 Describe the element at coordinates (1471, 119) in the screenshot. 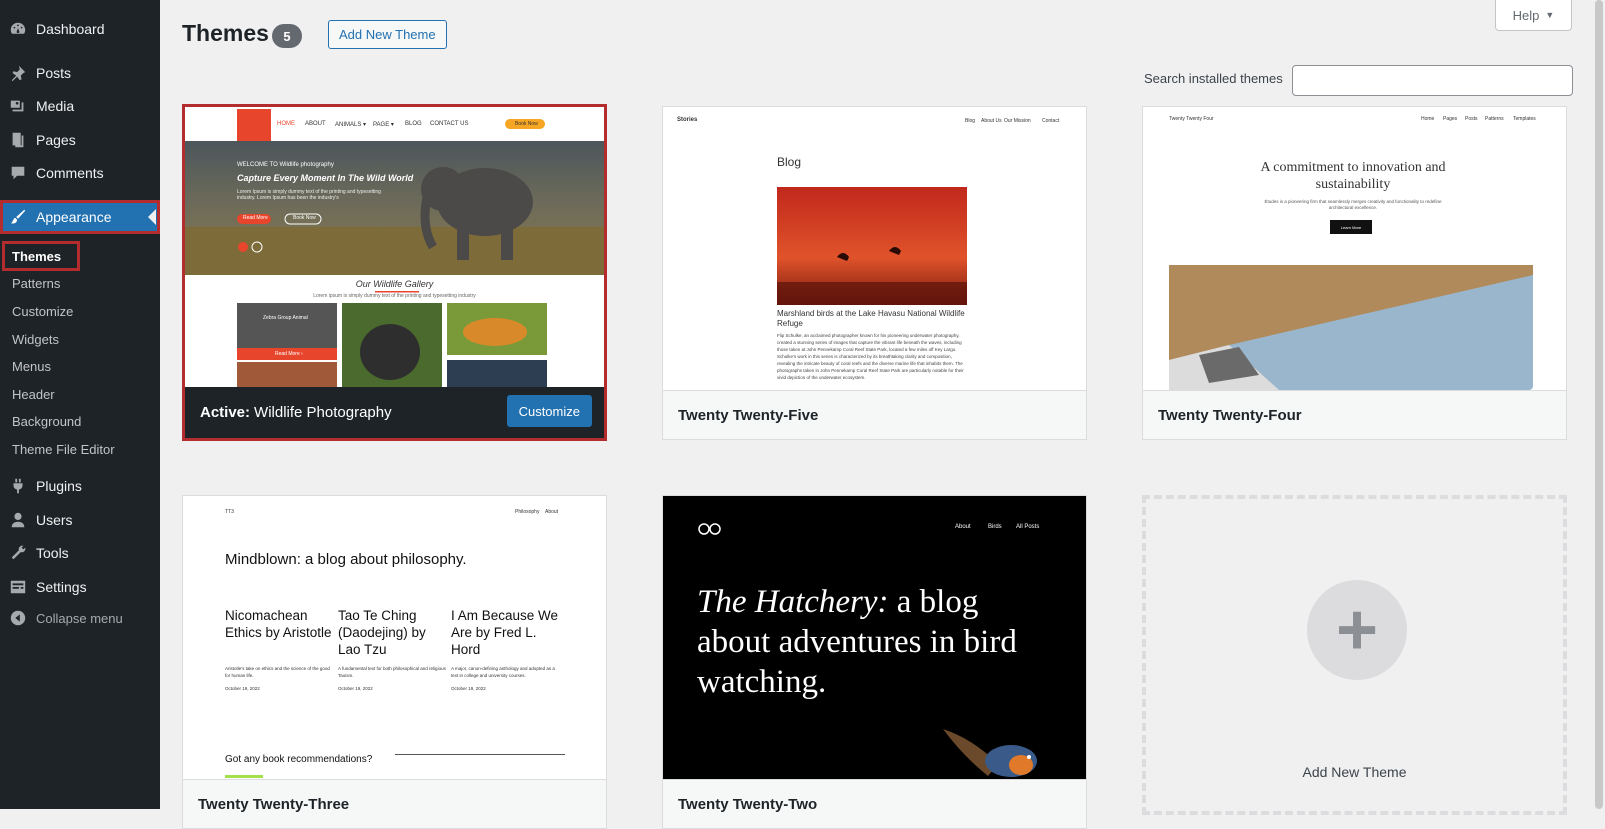

I see `preview-nav-posts: Posts` at that location.